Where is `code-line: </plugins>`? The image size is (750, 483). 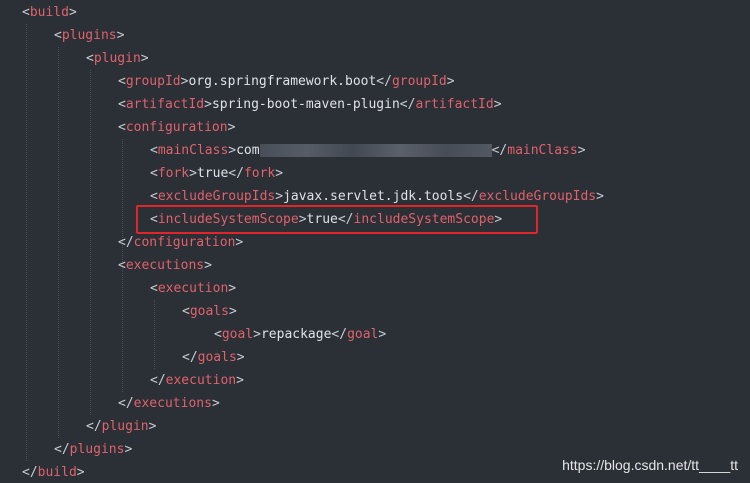
code-line: </plugins> is located at coordinates (93, 449).